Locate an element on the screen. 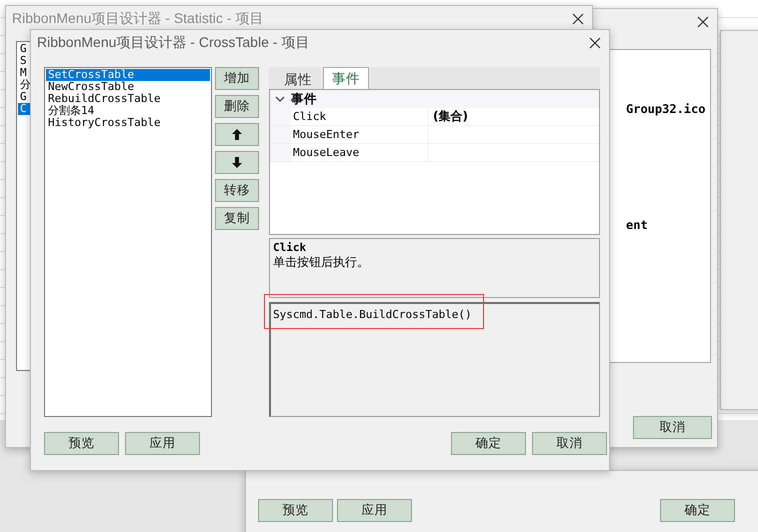  move-up-button is located at coordinates (237, 134).